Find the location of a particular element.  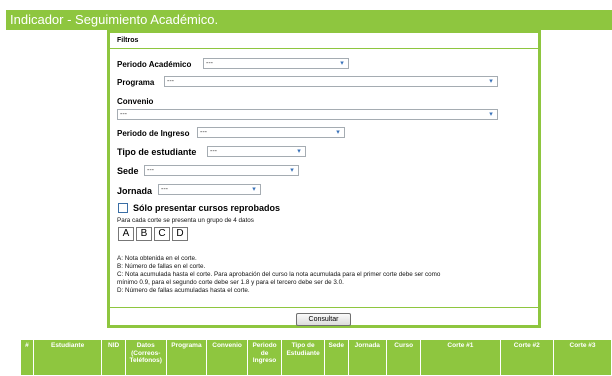

convenio-select: --- ▾ is located at coordinates (307, 114).